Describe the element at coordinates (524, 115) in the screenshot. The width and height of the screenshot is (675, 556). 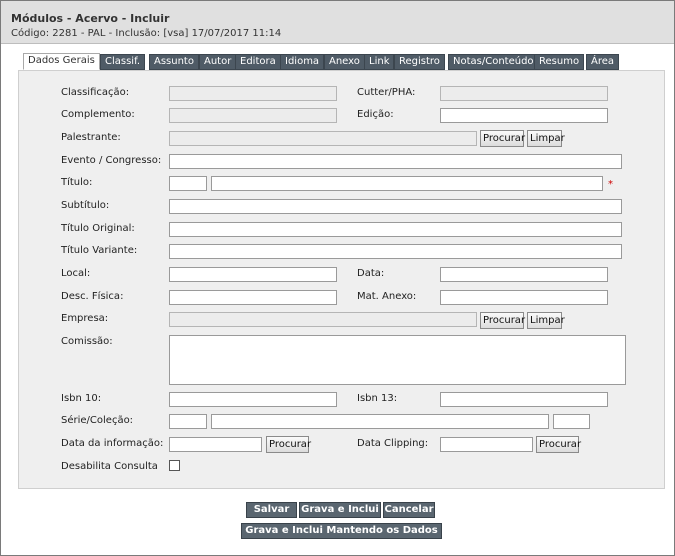
I see `edicao-field` at that location.